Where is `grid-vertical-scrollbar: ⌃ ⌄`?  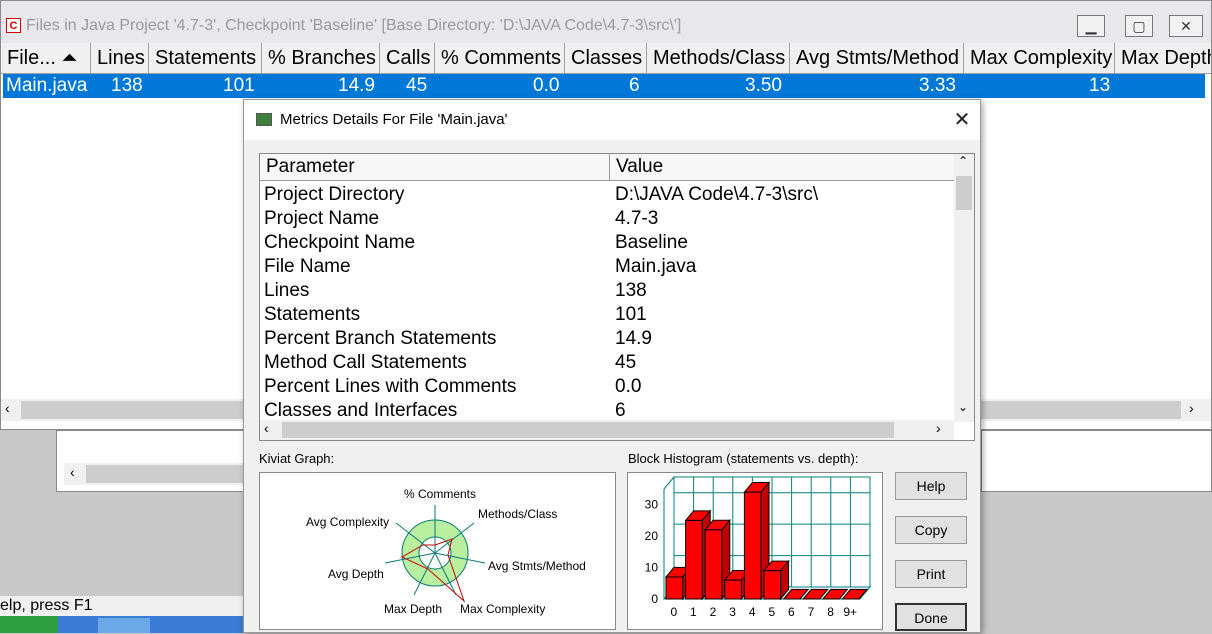
grid-vertical-scrollbar: ⌃ ⌄ is located at coordinates (964, 288).